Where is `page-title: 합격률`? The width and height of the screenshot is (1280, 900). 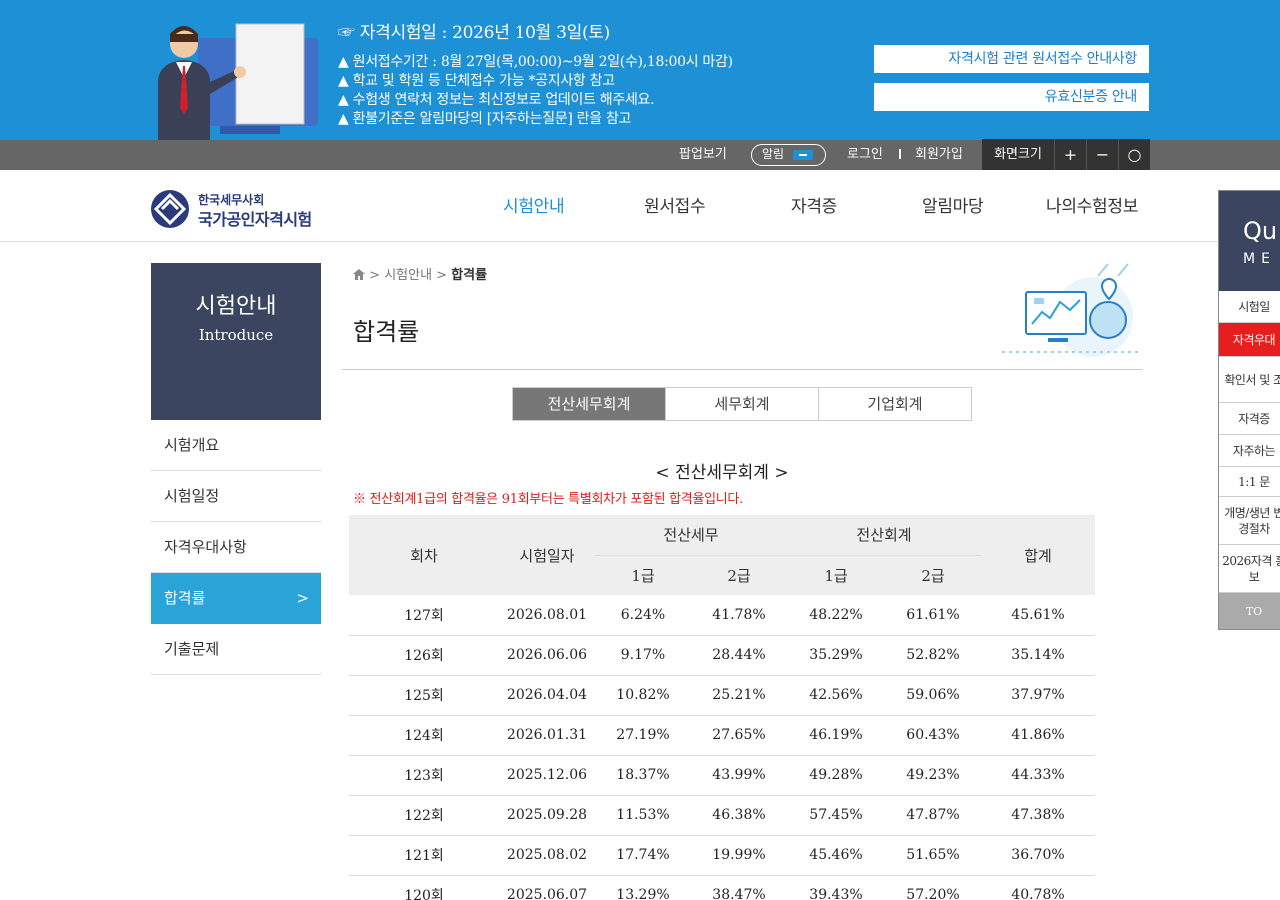
page-title: 합격률 is located at coordinates (386, 332).